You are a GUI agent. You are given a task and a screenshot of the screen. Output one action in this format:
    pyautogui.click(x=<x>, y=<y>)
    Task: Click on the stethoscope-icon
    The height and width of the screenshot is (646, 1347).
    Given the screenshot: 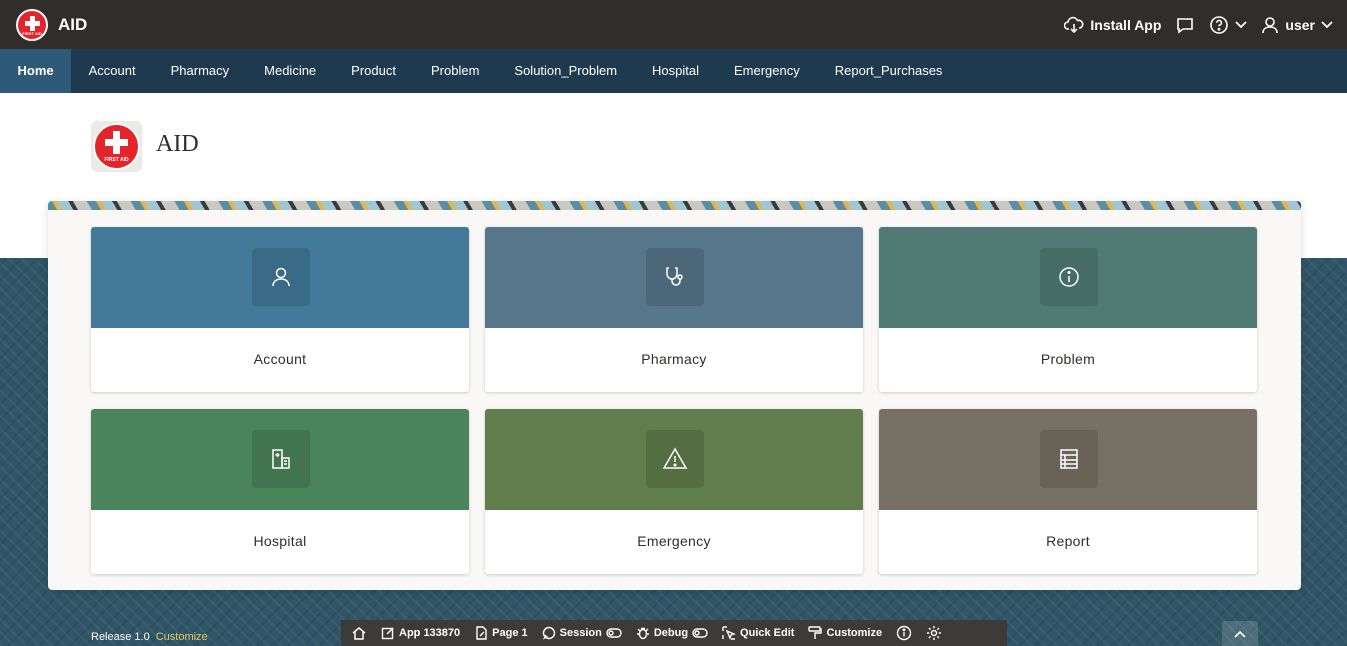 What is the action you would take?
    pyautogui.click(x=674, y=276)
    